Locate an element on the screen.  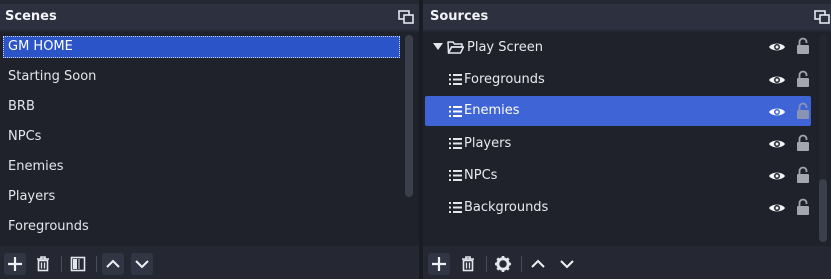
scene-item: Starting Soon is located at coordinates (52, 76).